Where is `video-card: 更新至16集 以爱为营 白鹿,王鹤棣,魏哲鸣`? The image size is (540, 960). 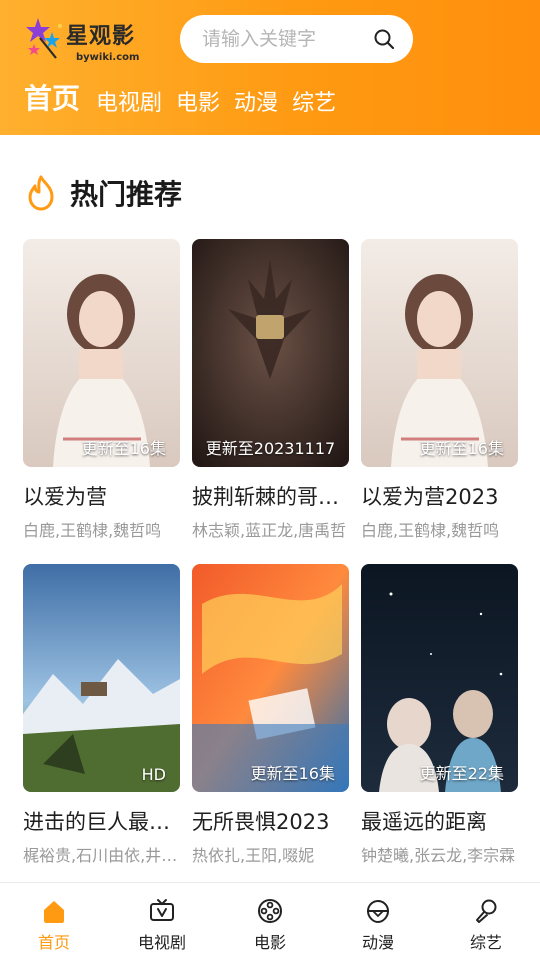 video-card: 更新至16集 以爱为营 白鹿,王鹤棣,魏哲鸣 is located at coordinates (101, 390).